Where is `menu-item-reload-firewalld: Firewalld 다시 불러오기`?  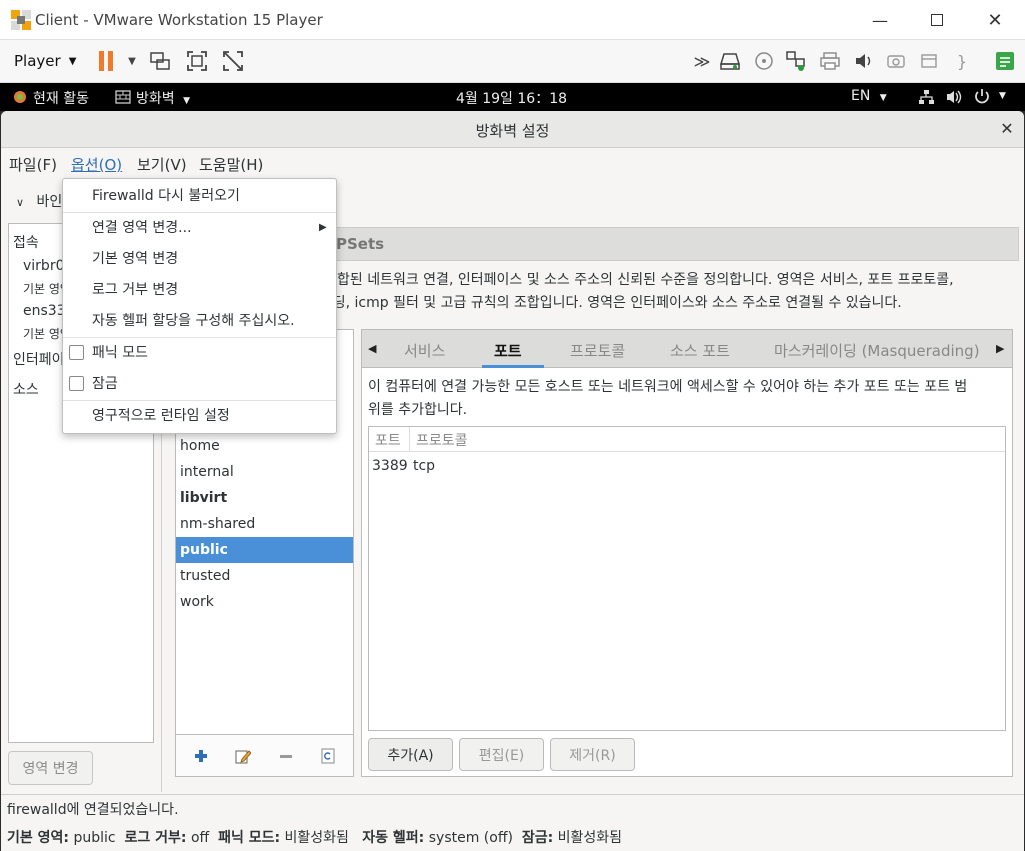
menu-item-reload-firewalld: Firewalld 다시 불러오기 is located at coordinates (199, 196).